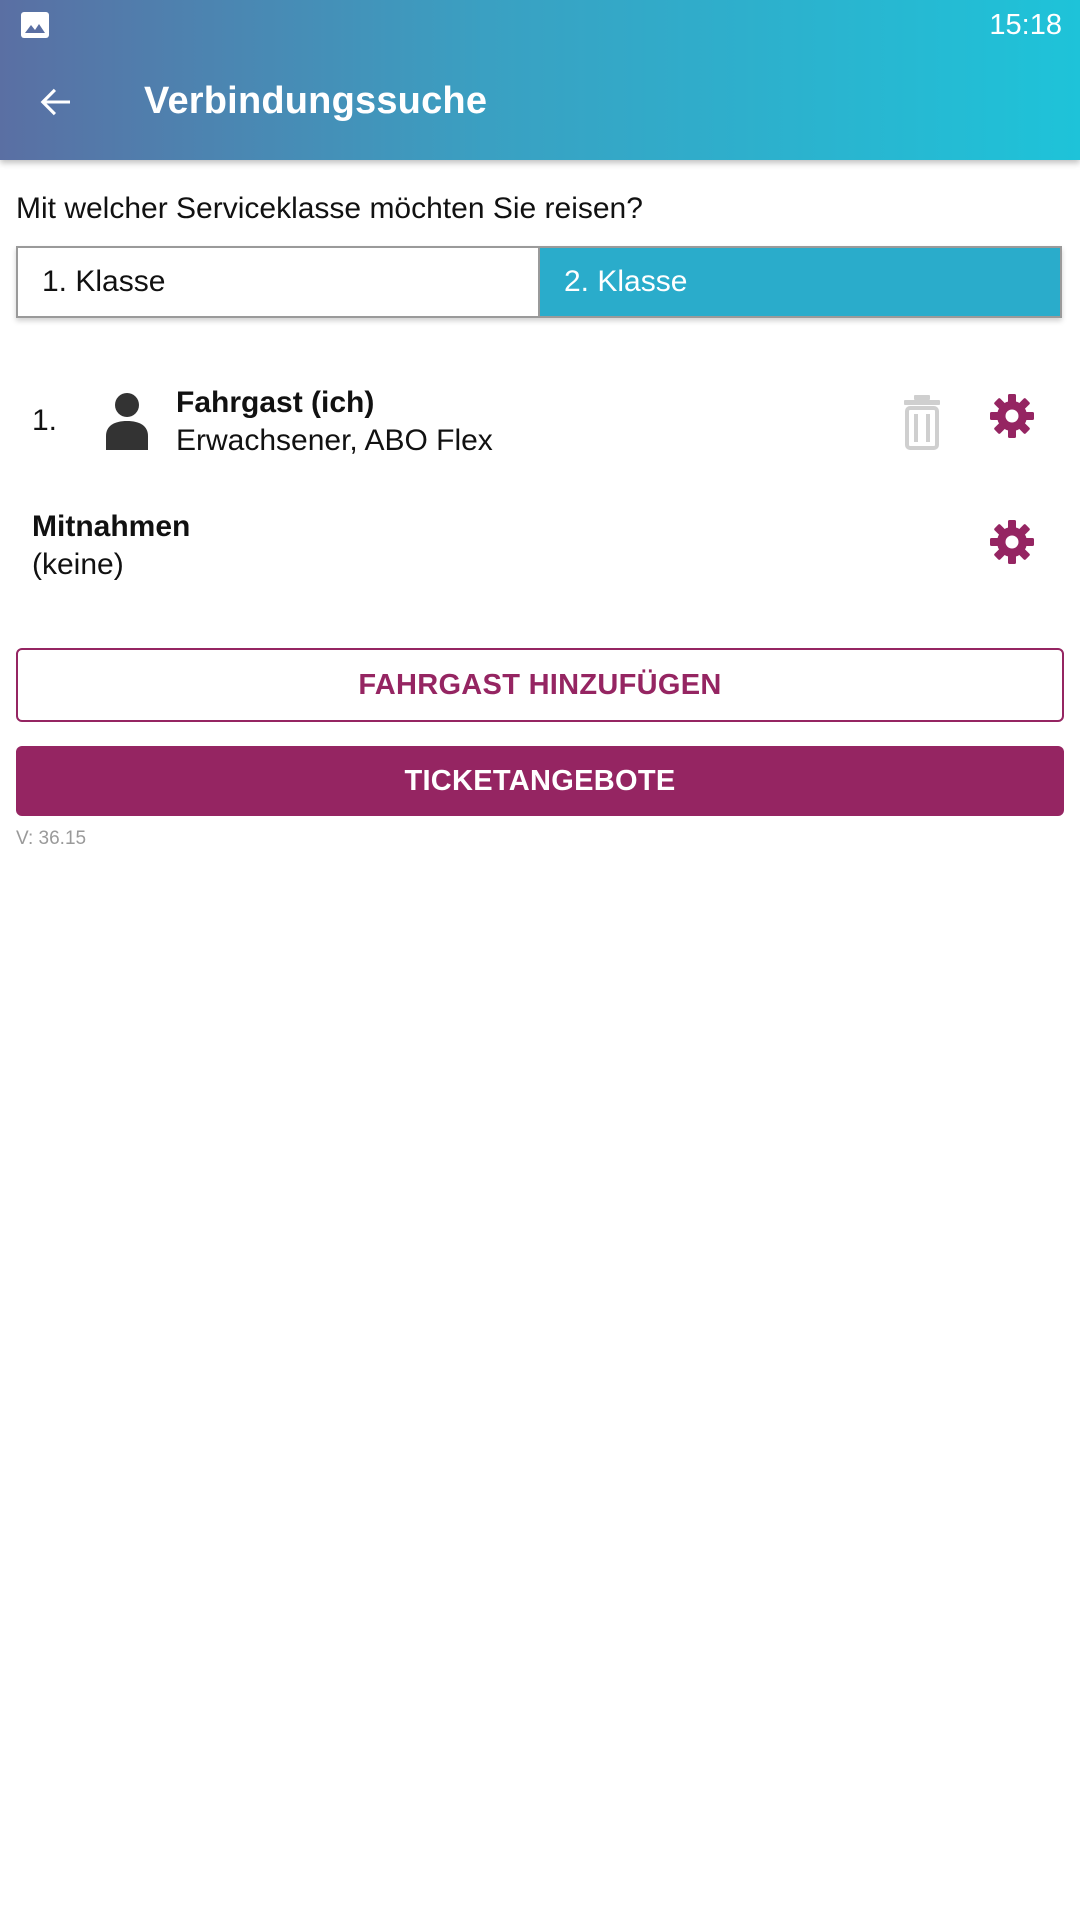 The image size is (1080, 1920). I want to click on app-bar: 15:18 Verbindungssuche, so click(540, 80).